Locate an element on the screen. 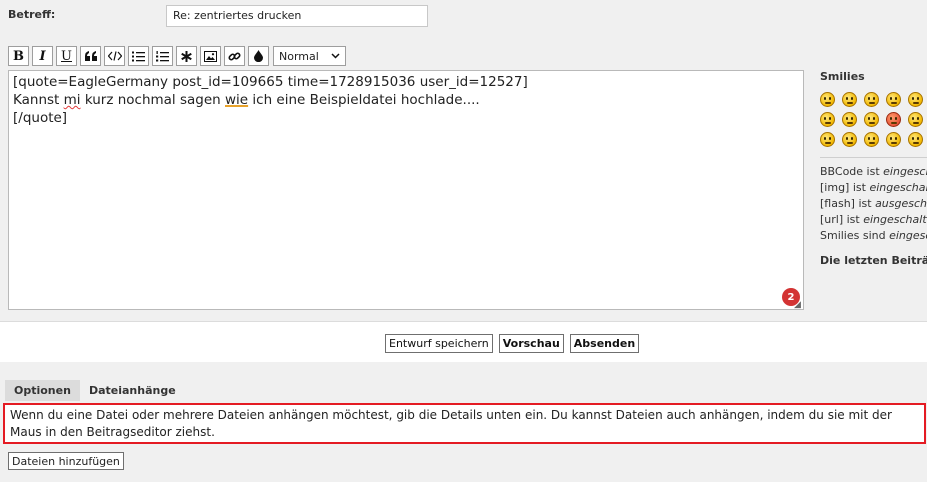  flash-state: ausgeschaltet is located at coordinates (901, 203).